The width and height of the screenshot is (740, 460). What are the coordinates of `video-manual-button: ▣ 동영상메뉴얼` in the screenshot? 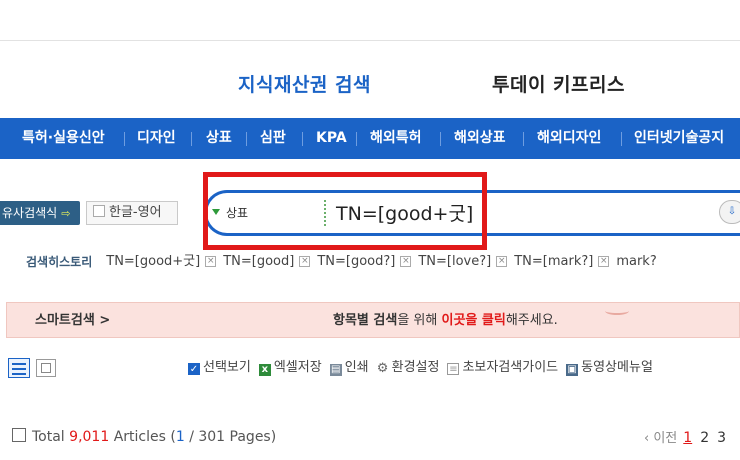 It's located at (609, 368).